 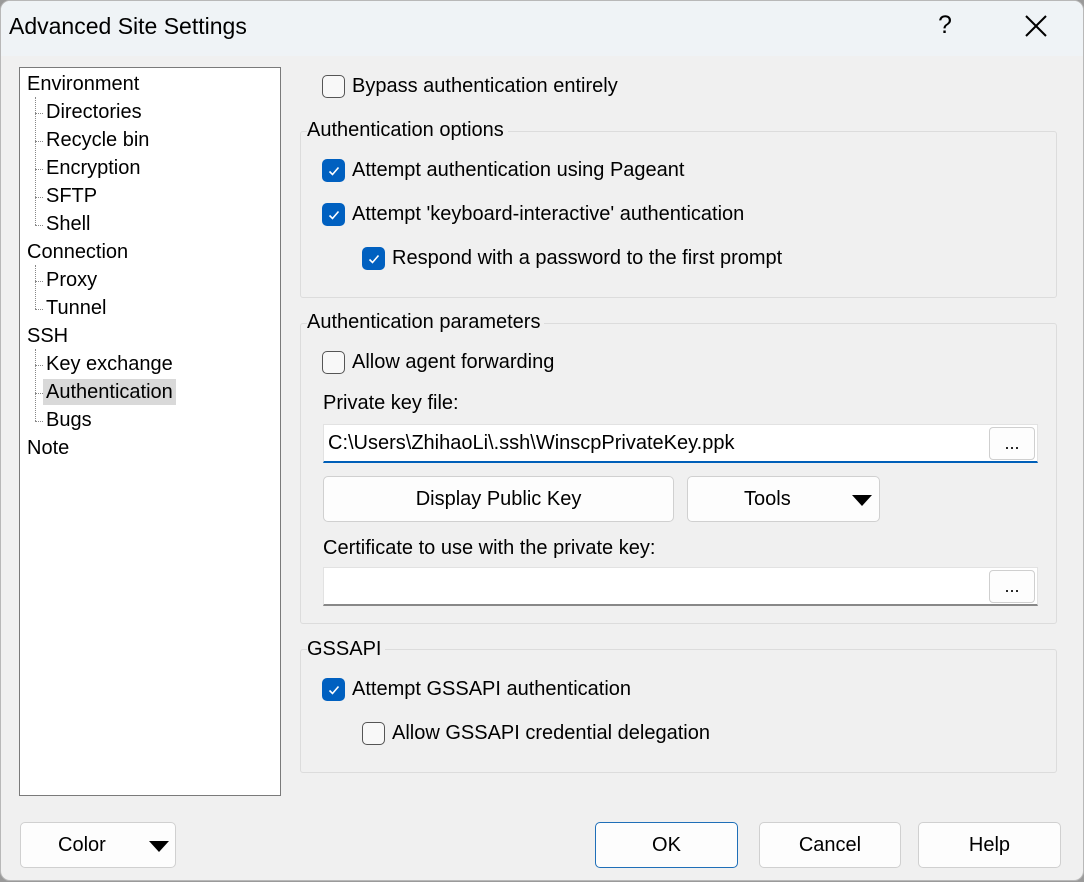 I want to click on cancel-button: Cancel, so click(x=830, y=845).